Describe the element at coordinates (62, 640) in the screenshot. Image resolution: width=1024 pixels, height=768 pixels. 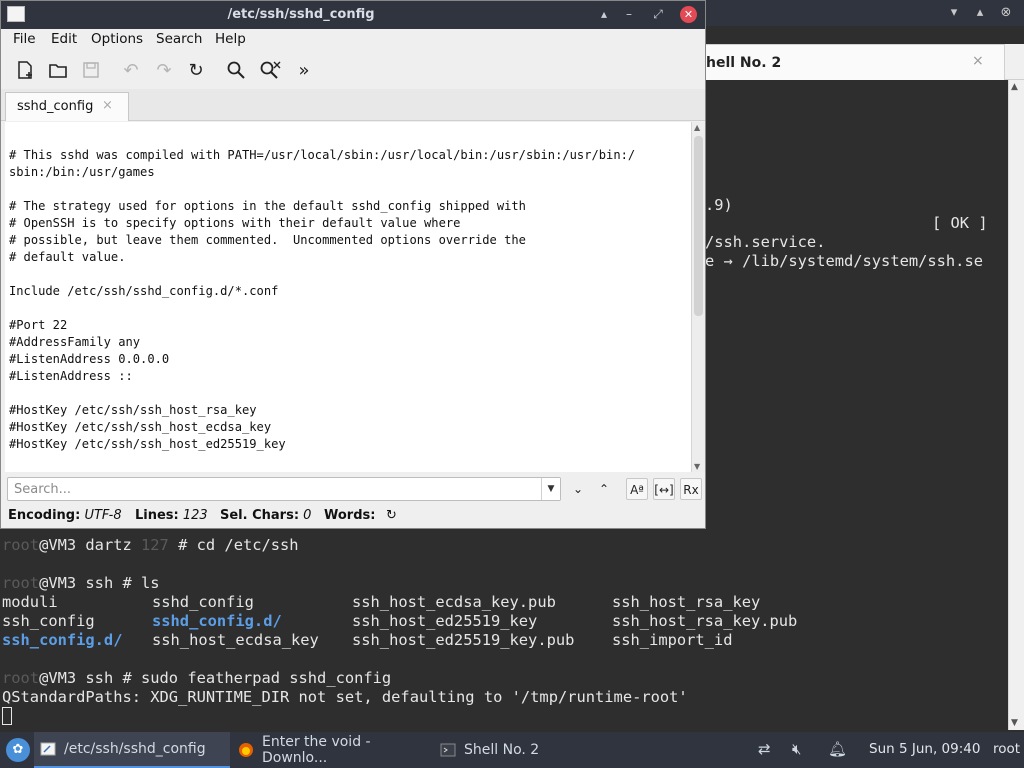
I see `ls-entry: ssh_config.d/` at that location.